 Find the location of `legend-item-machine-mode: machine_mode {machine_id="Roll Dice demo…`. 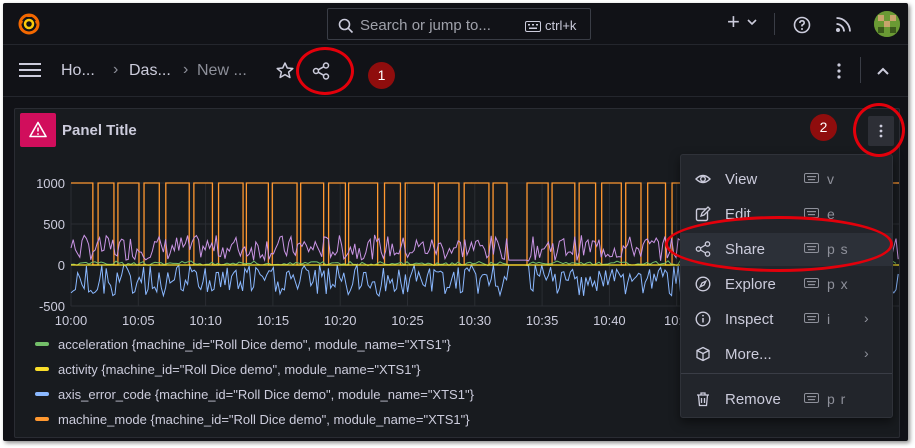

legend-item-machine-mode: machine_mode {machine_id="Roll Dice demo… is located at coordinates (252, 419).